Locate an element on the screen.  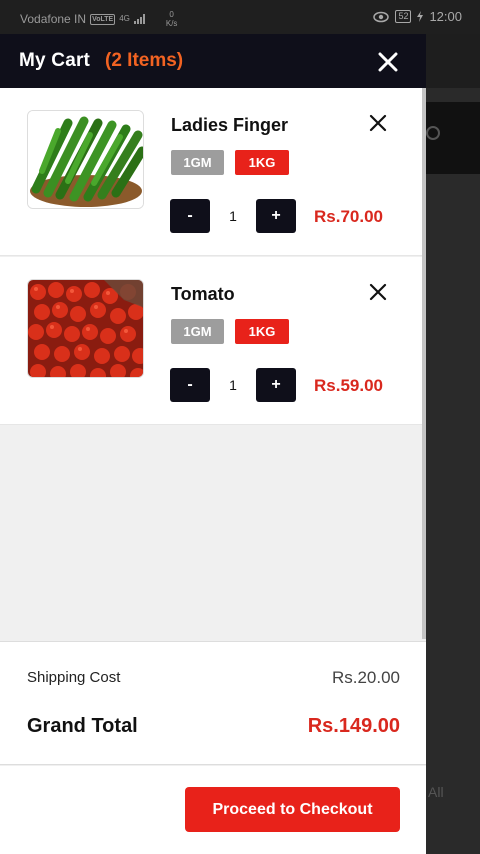
close-icon is located at coordinates (388, 62).